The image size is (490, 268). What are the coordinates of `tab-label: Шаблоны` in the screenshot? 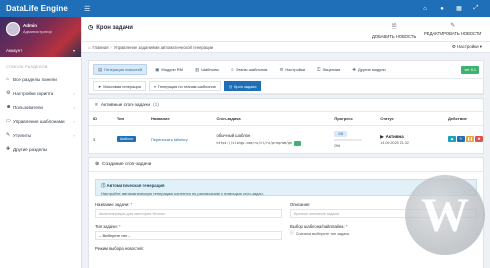 It's located at (210, 69).